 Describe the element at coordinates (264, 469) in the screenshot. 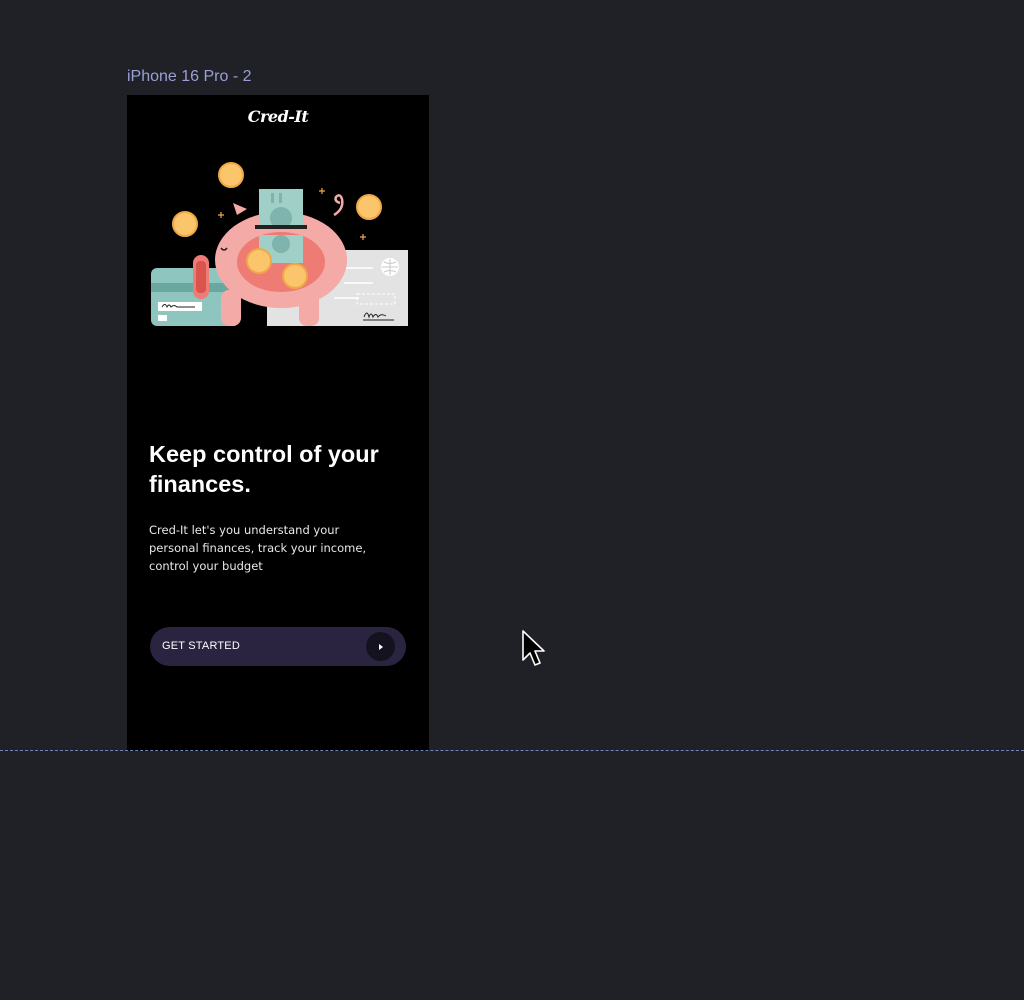

I see `headline: Keep control of your finances.` at that location.